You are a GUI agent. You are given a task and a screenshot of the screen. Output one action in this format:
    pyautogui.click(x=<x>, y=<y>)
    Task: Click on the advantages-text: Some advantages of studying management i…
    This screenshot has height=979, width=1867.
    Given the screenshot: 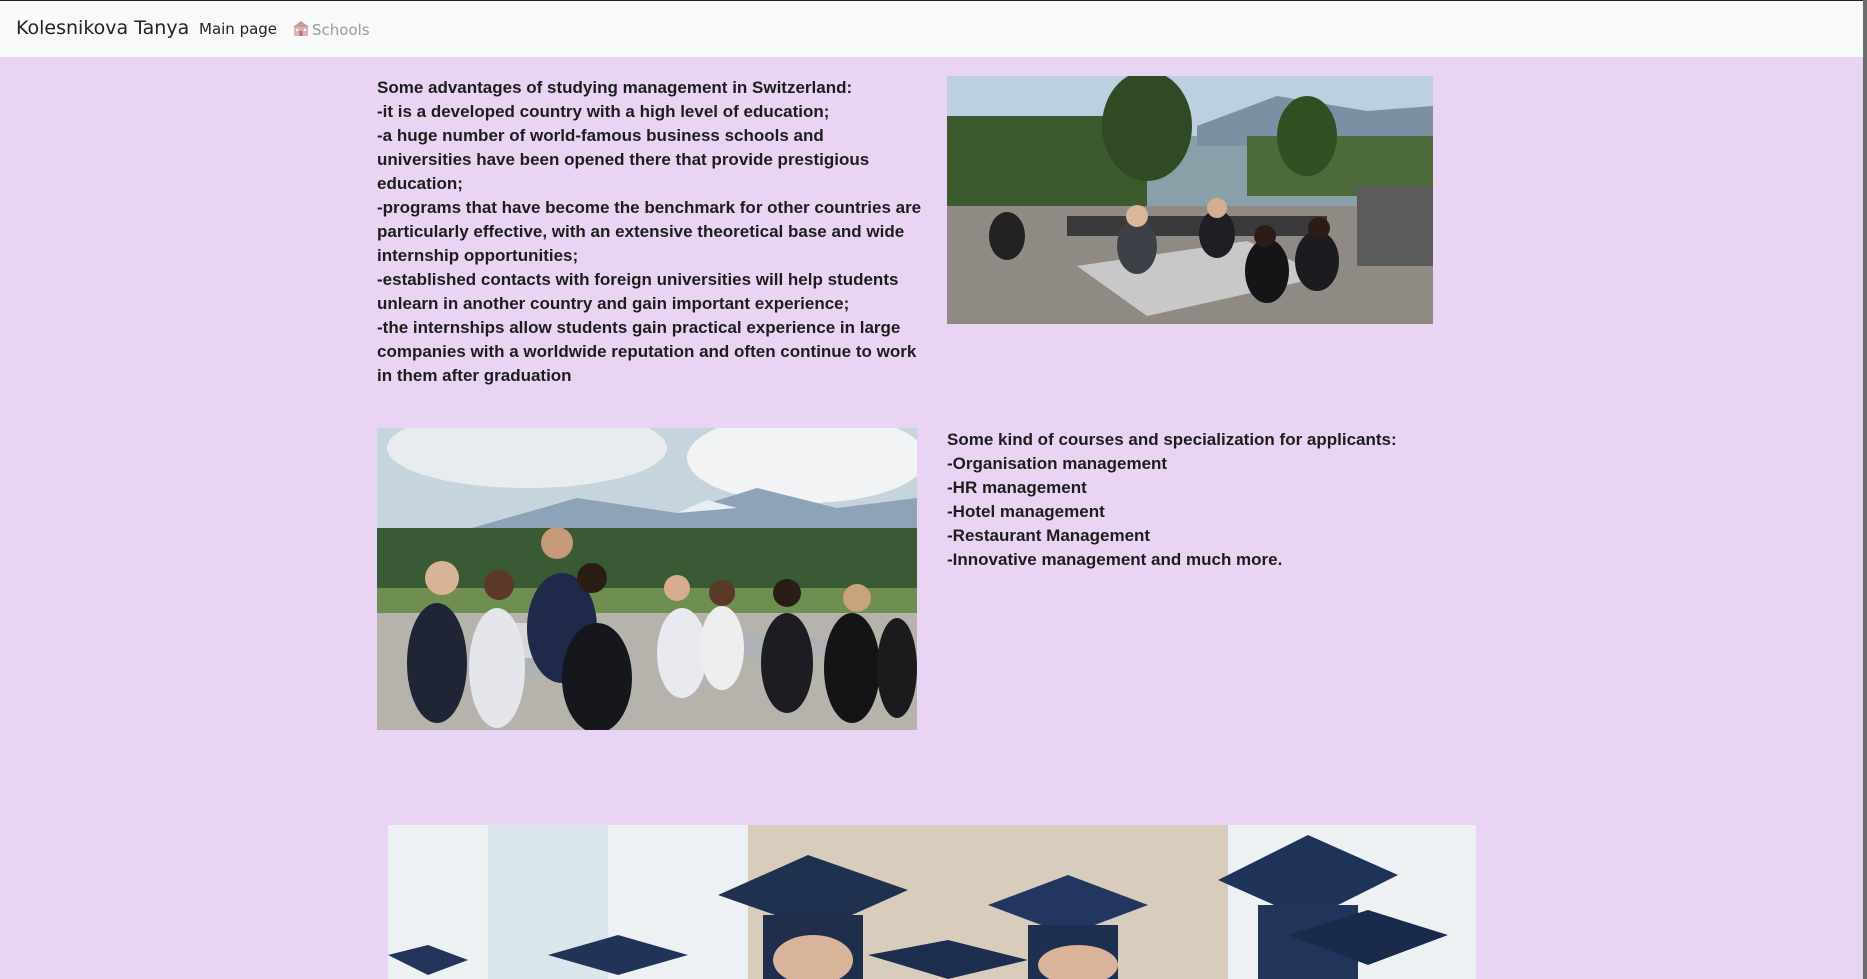 What is the action you would take?
    pyautogui.click(x=649, y=231)
    